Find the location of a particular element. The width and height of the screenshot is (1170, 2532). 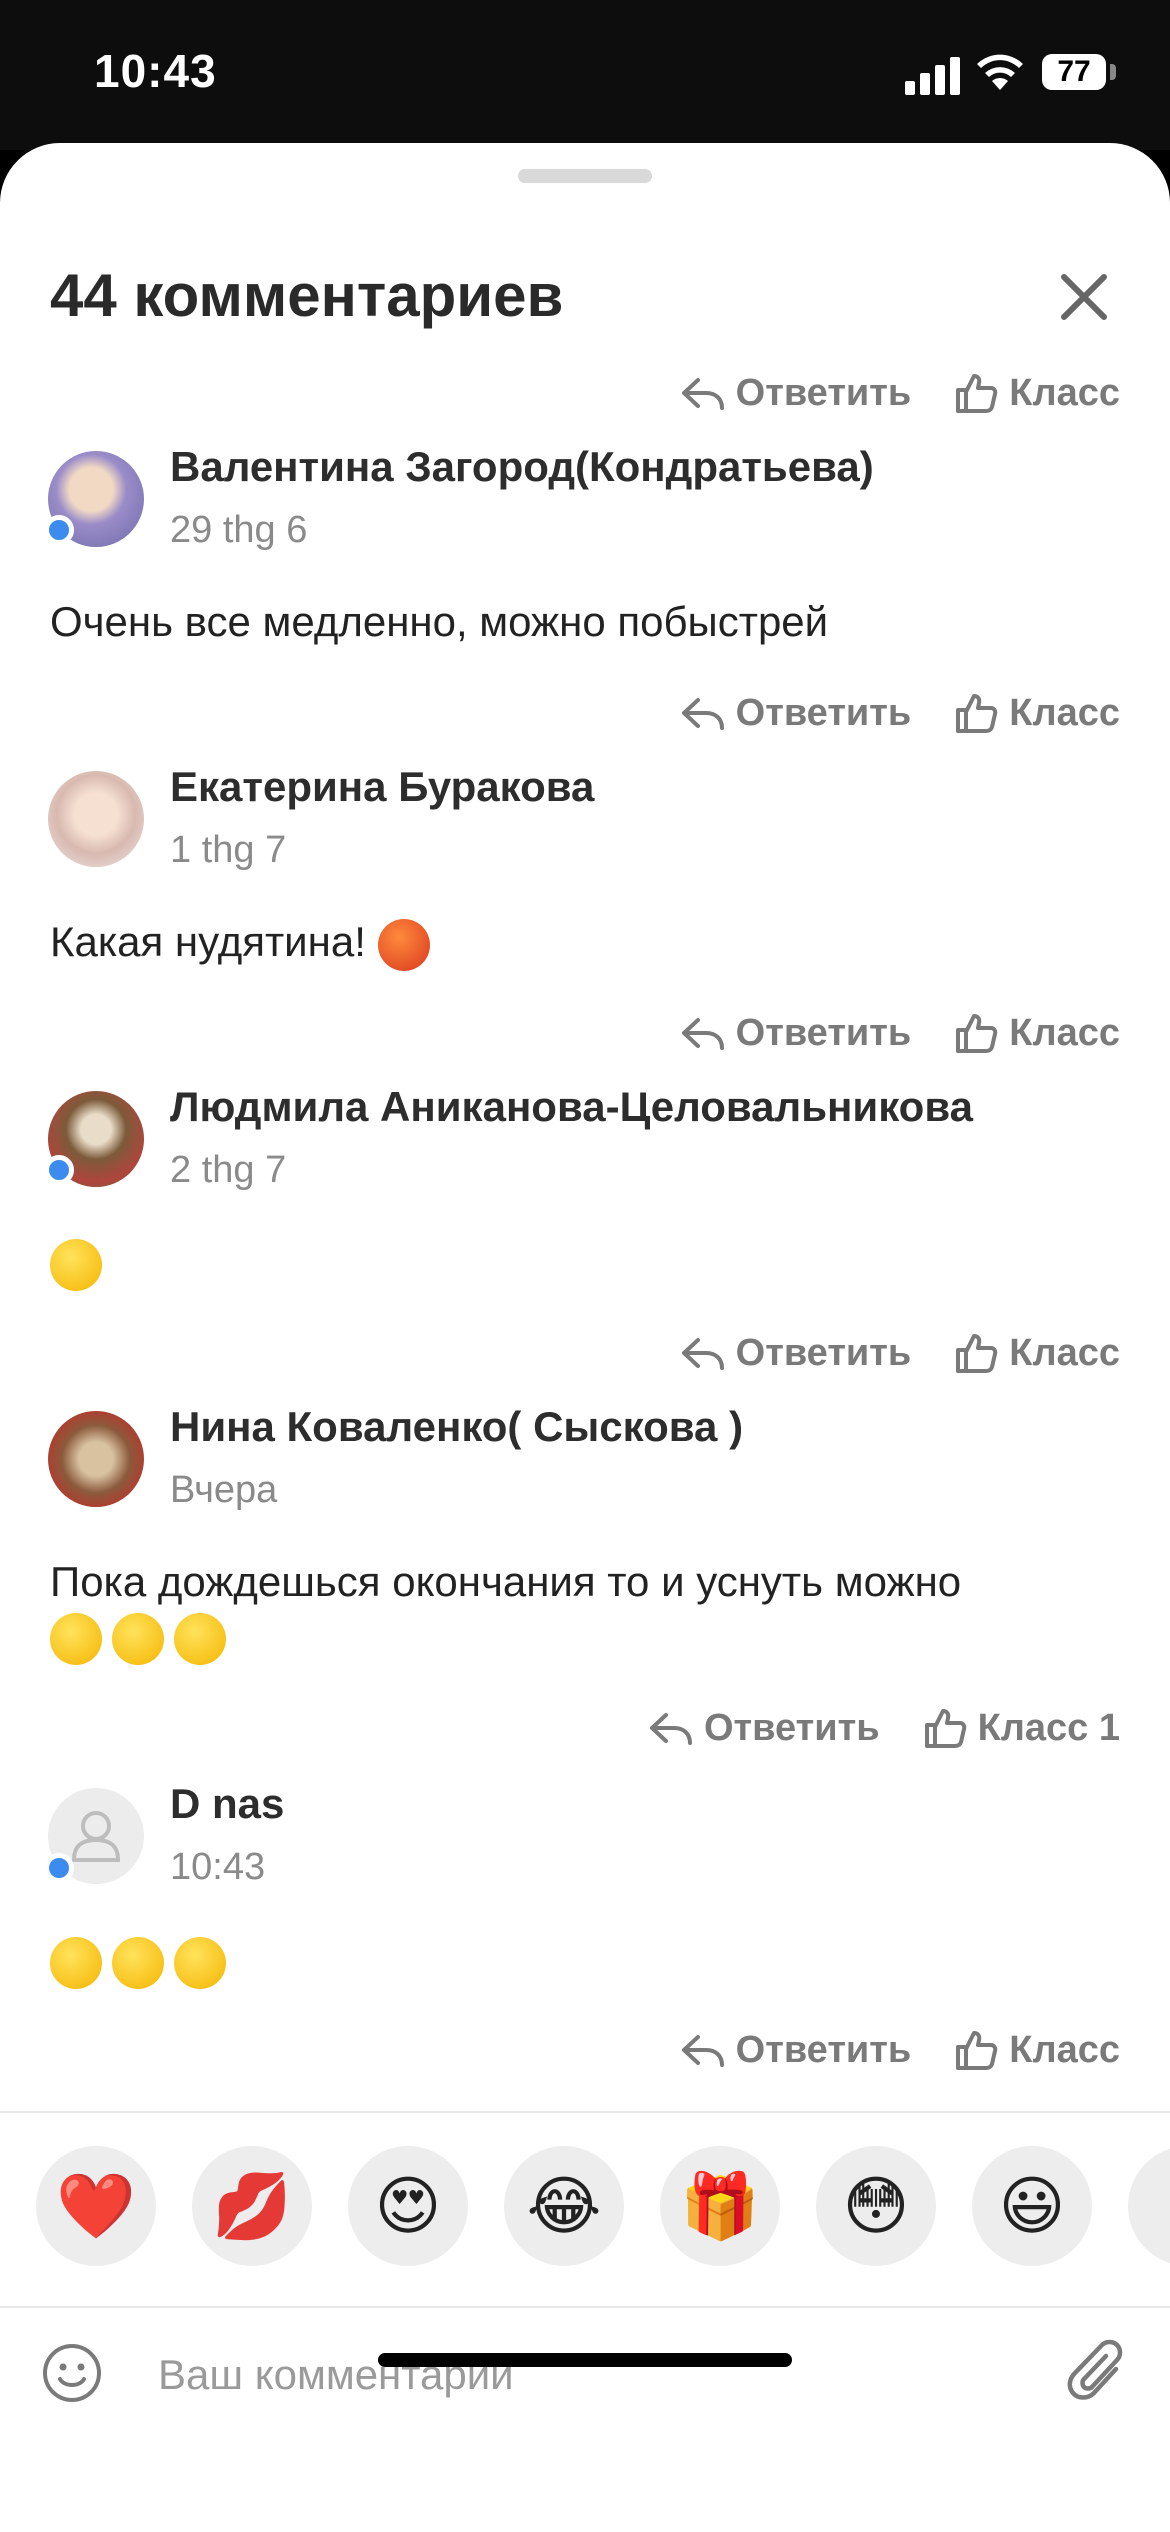

wifi-icon is located at coordinates (1000, 72).